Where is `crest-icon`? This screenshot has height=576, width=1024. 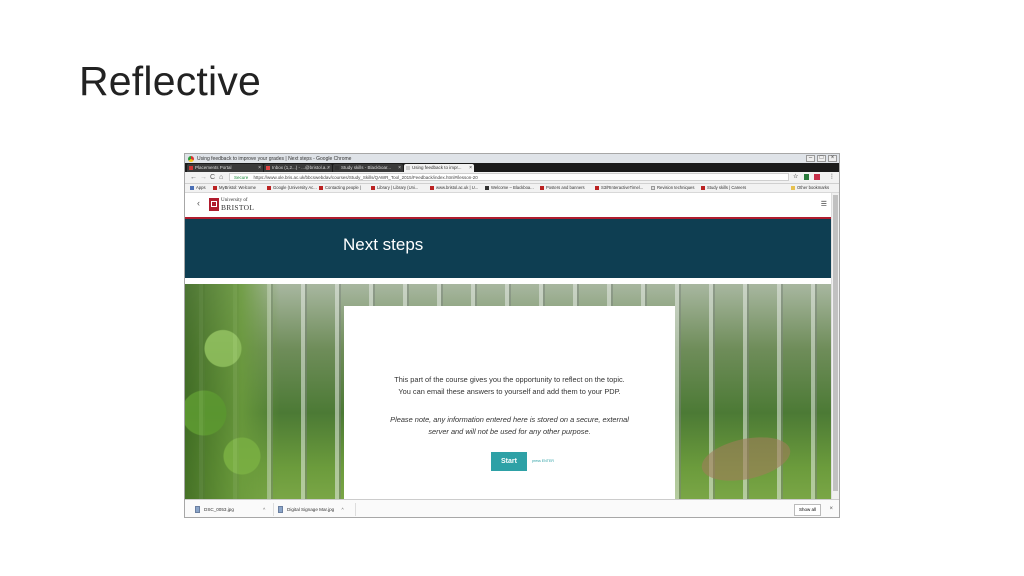 crest-icon is located at coordinates (214, 204).